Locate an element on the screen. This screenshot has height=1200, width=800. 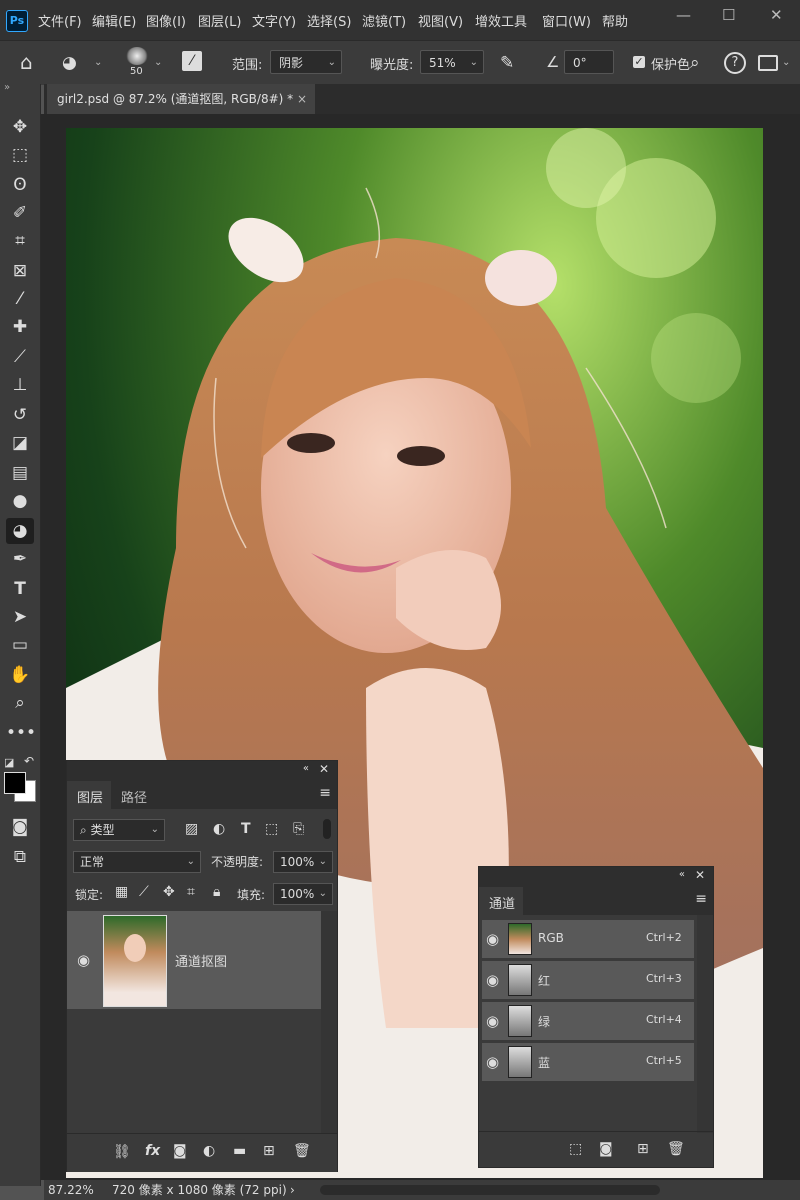
lock-position-icon: ✥ is located at coordinates (169, 892).